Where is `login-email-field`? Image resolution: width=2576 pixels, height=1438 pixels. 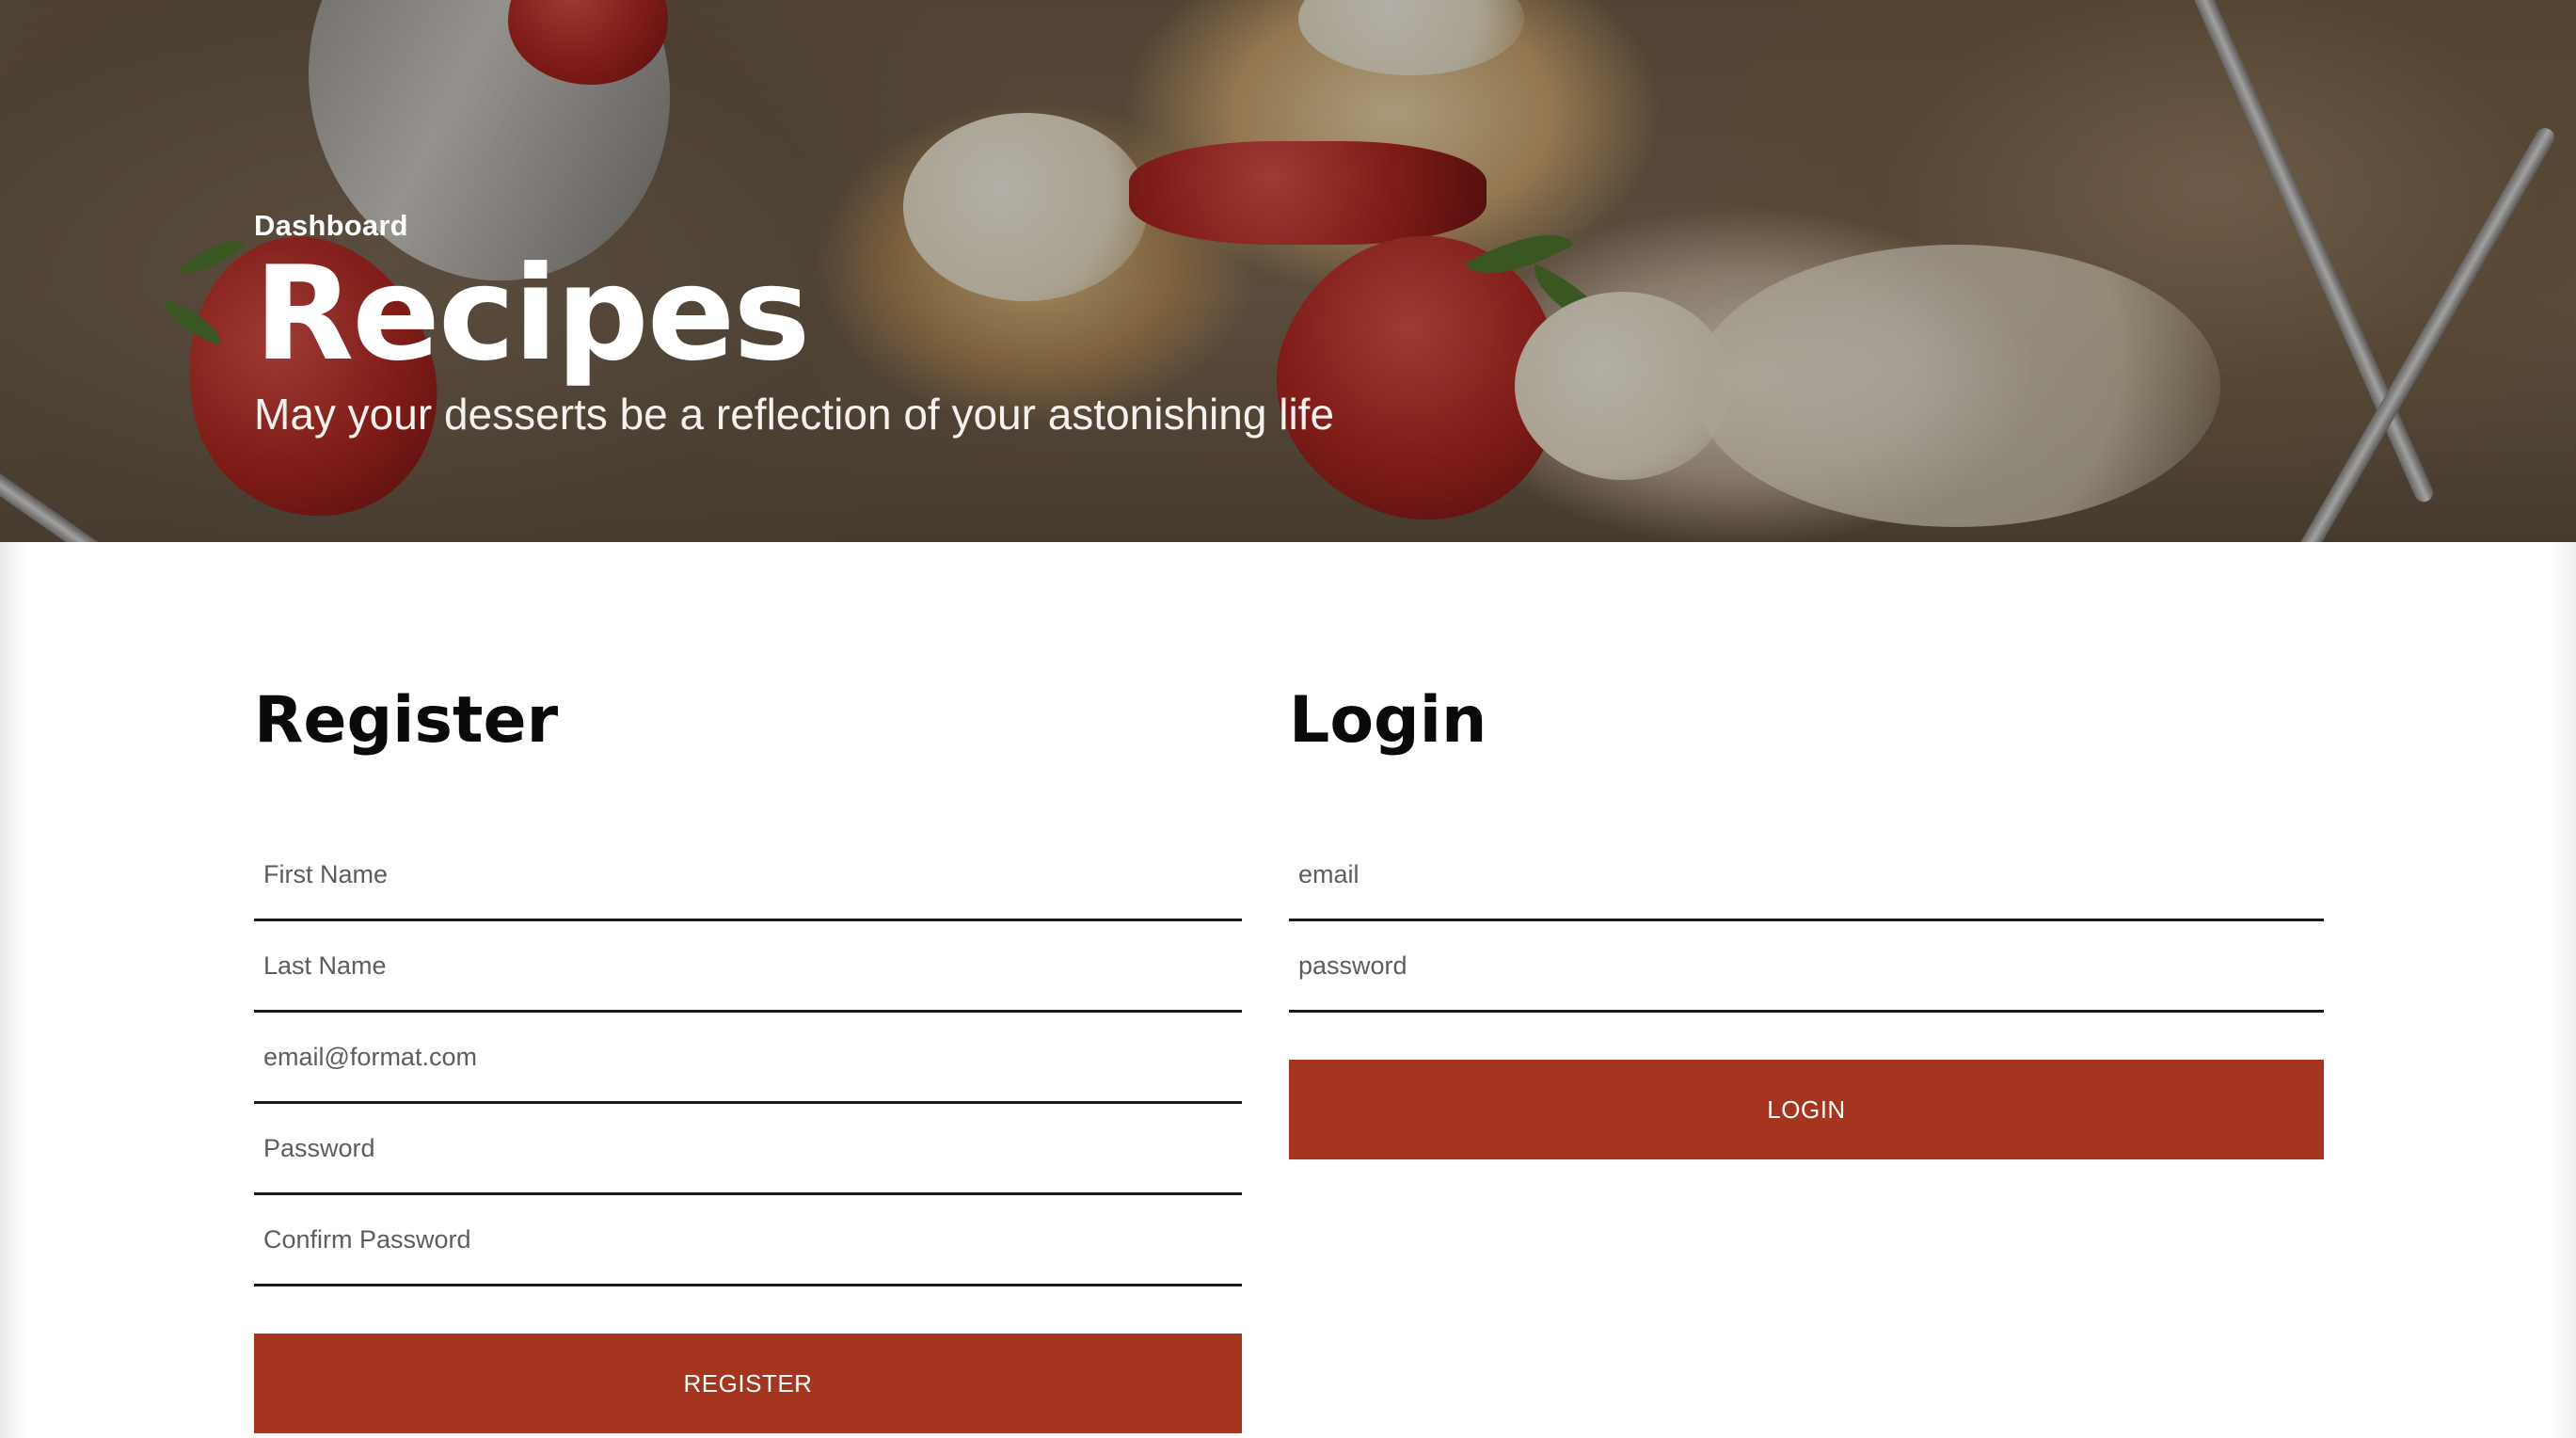 login-email-field is located at coordinates (1806, 875).